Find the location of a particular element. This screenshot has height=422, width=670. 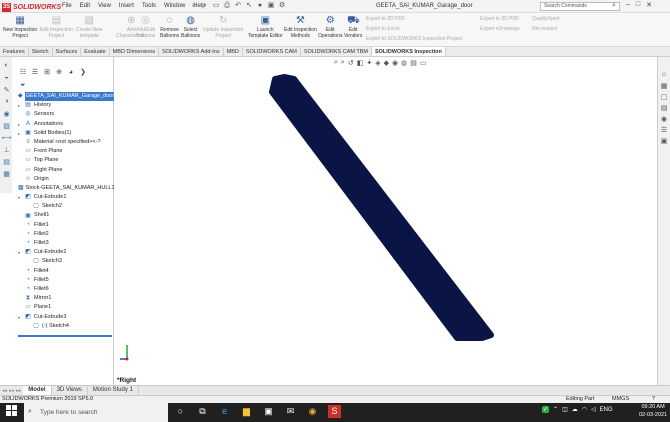

display-manager-icon: ▤ is located at coordinates (6, 164).